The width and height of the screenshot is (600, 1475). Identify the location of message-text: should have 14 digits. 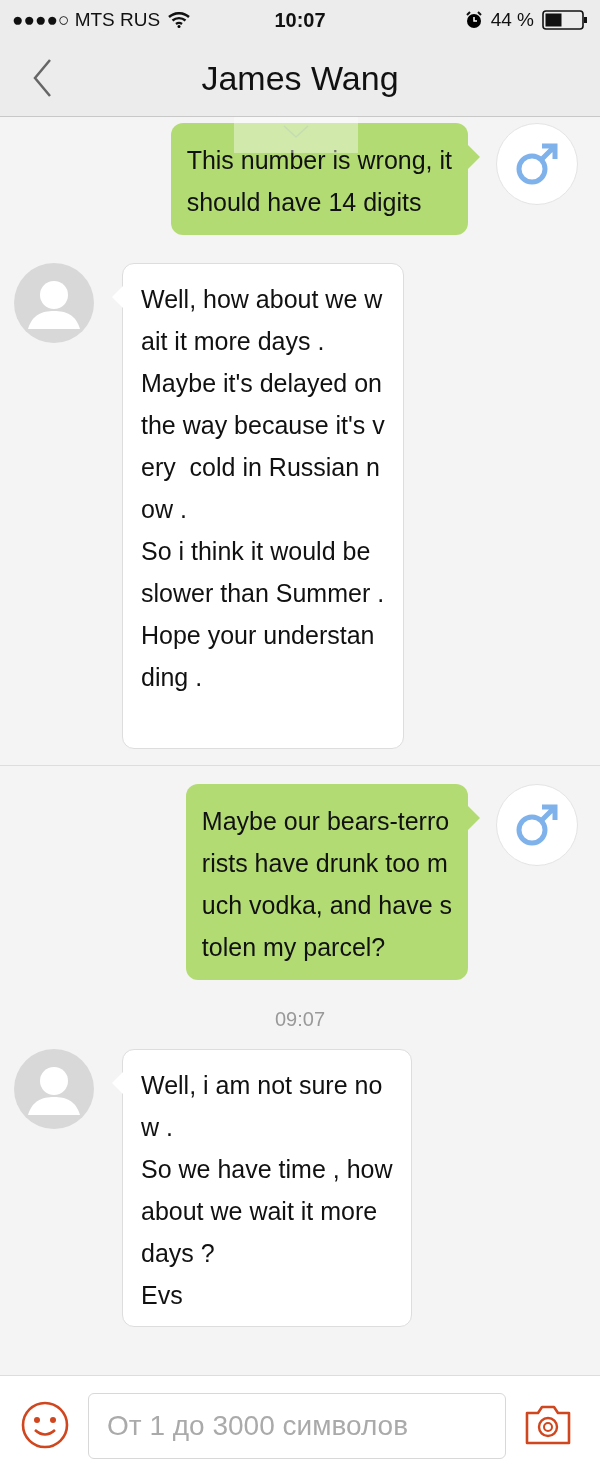
(304, 202).